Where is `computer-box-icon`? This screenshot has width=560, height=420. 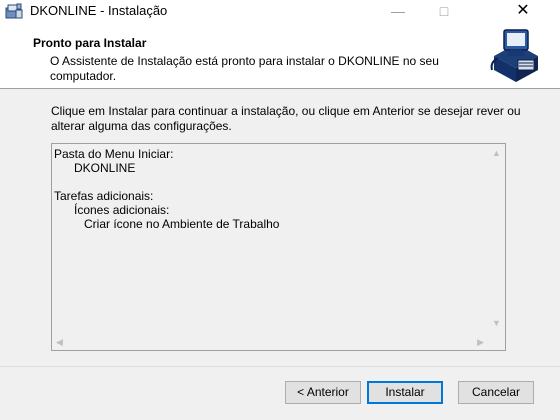 computer-box-icon is located at coordinates (516, 55).